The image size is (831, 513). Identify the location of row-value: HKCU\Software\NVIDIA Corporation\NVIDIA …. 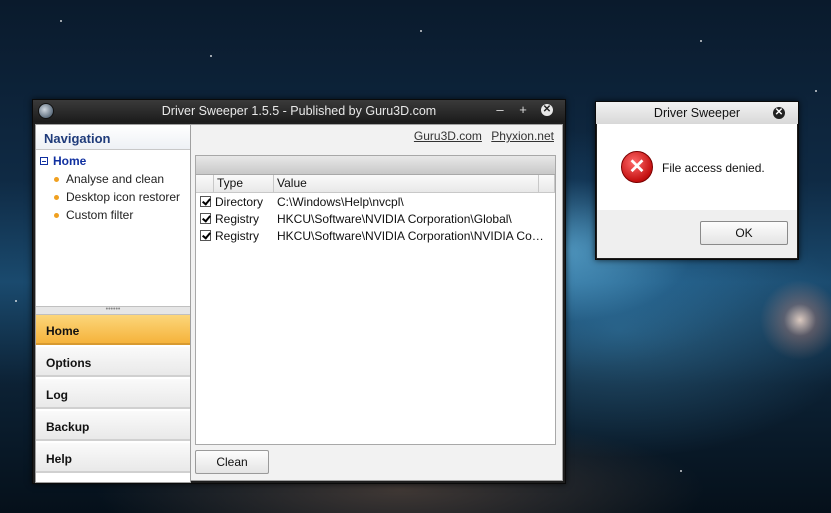
(412, 235).